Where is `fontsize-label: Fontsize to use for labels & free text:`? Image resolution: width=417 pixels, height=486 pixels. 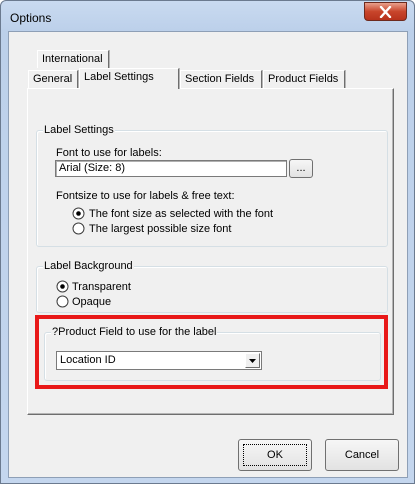
fontsize-label: Fontsize to use for labels & free text: is located at coordinates (145, 196).